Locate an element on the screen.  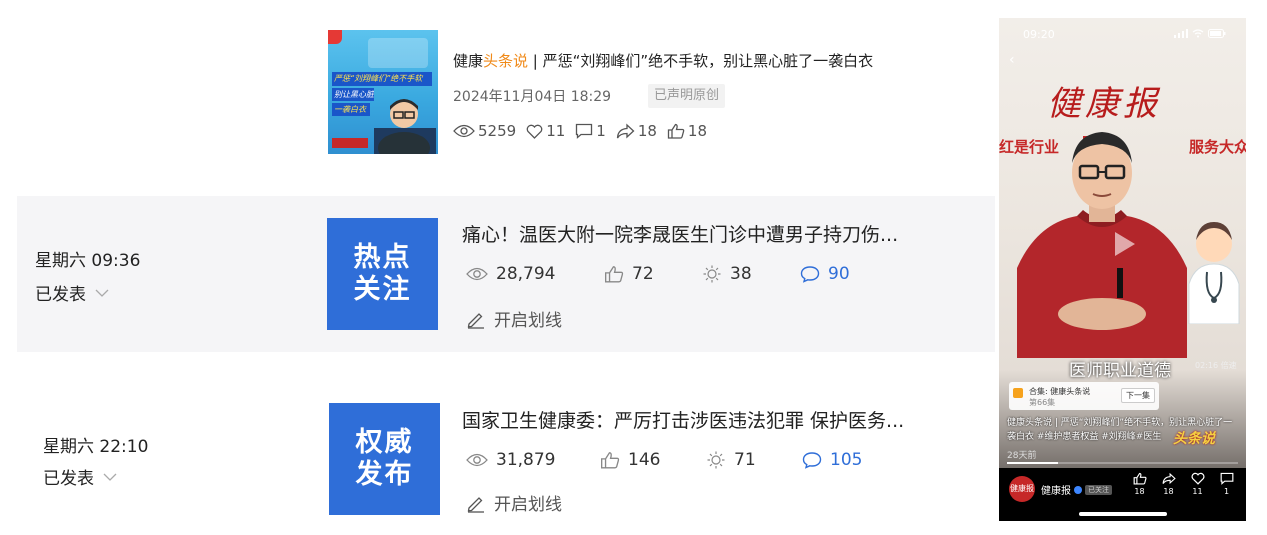
collection-title: 合集: 健康头条说 is located at coordinates (1060, 391).